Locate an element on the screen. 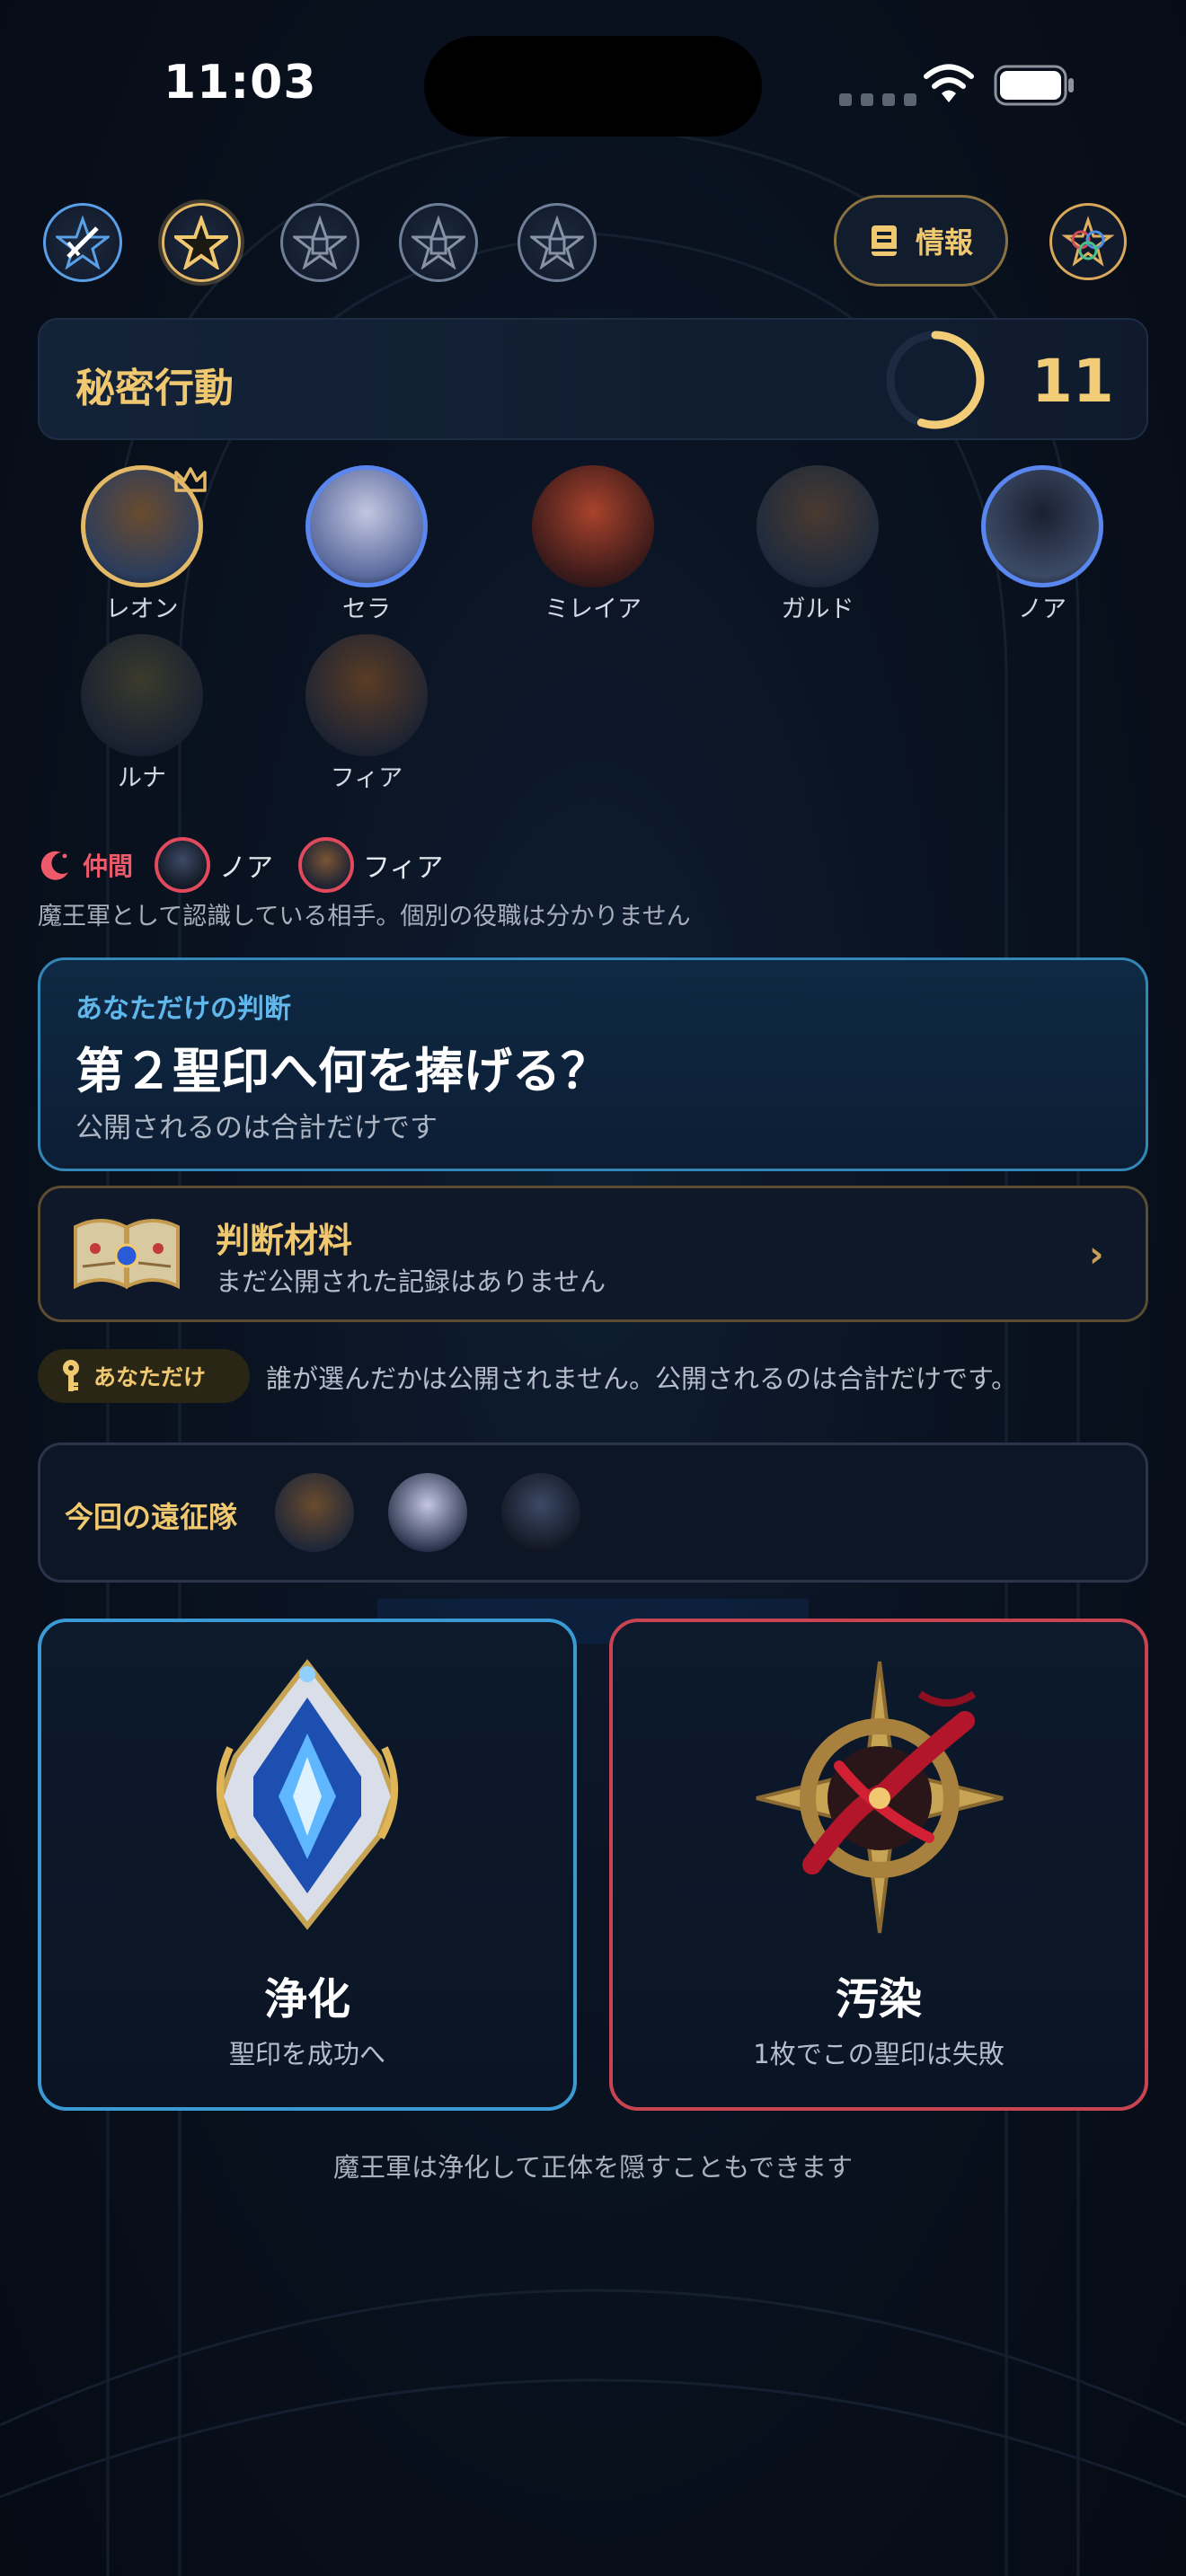 The height and width of the screenshot is (2576, 1186). allies-note: 魔王軍として認識している相手。個別の役職は分かりません is located at coordinates (364, 917).